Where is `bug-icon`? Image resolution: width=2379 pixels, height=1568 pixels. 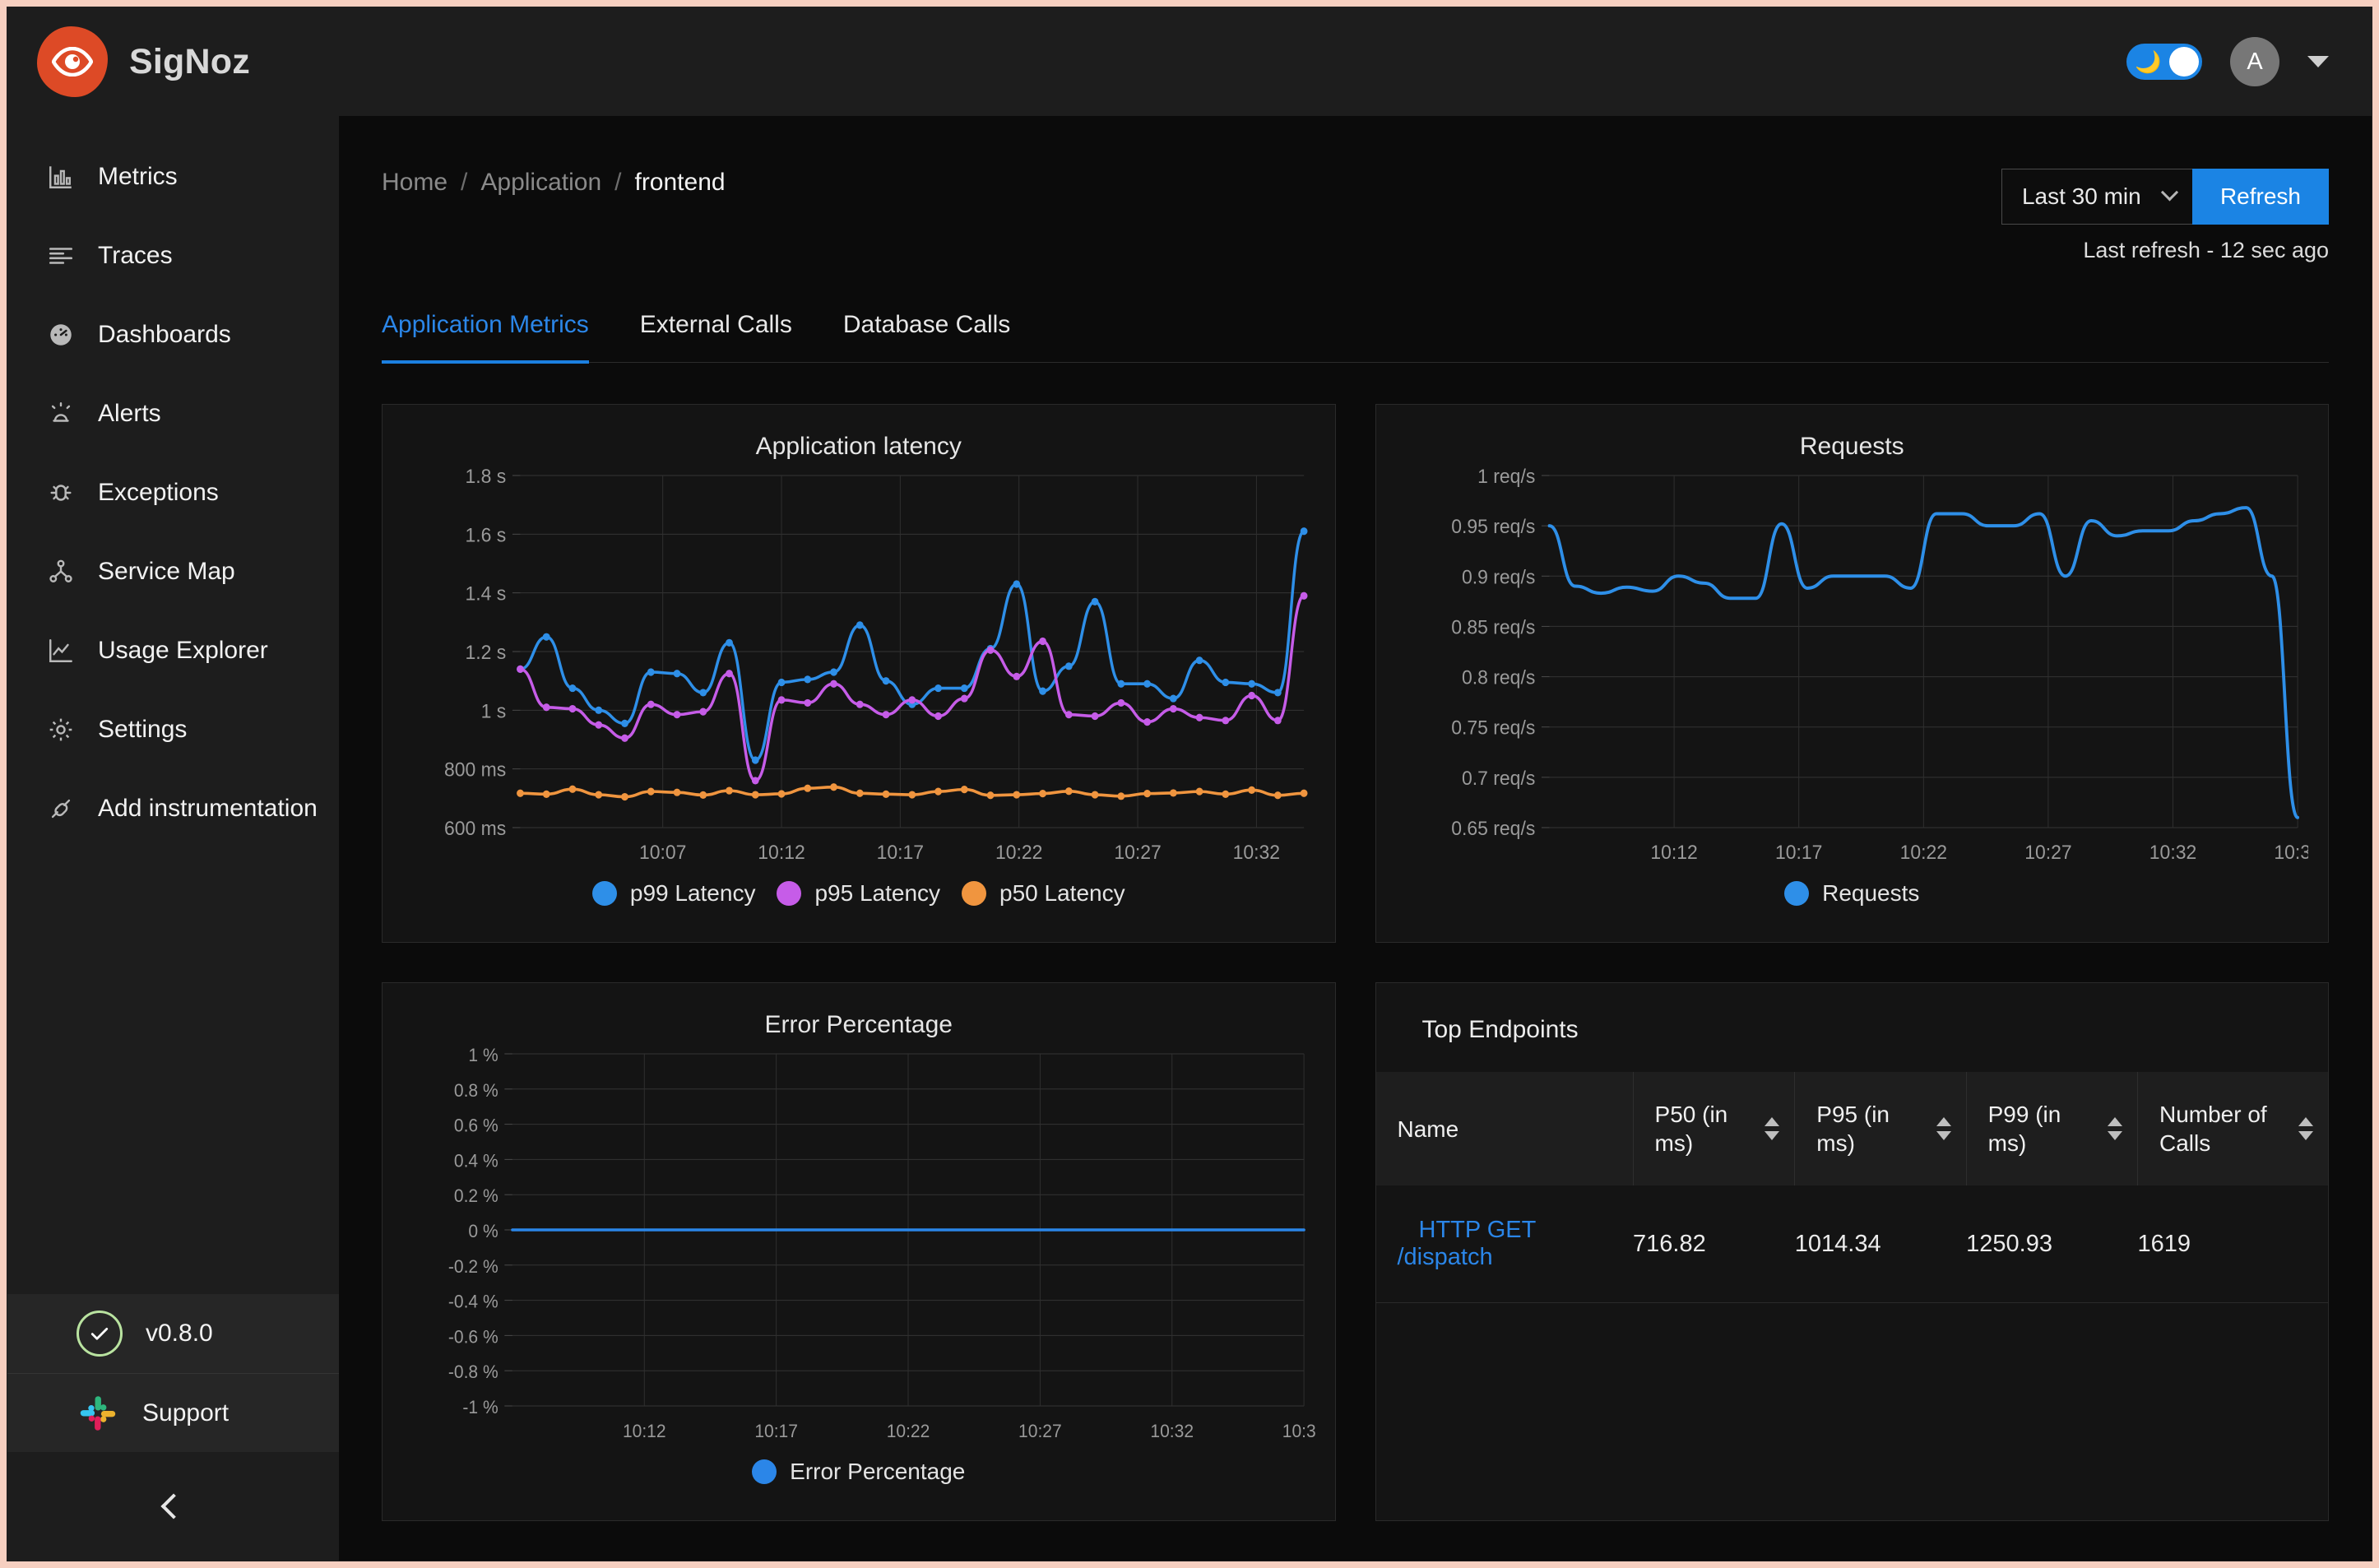
bug-icon is located at coordinates (61, 493).